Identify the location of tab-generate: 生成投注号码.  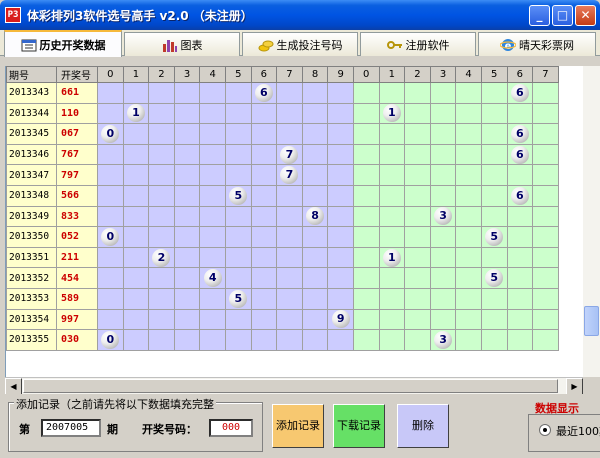
(300, 44).